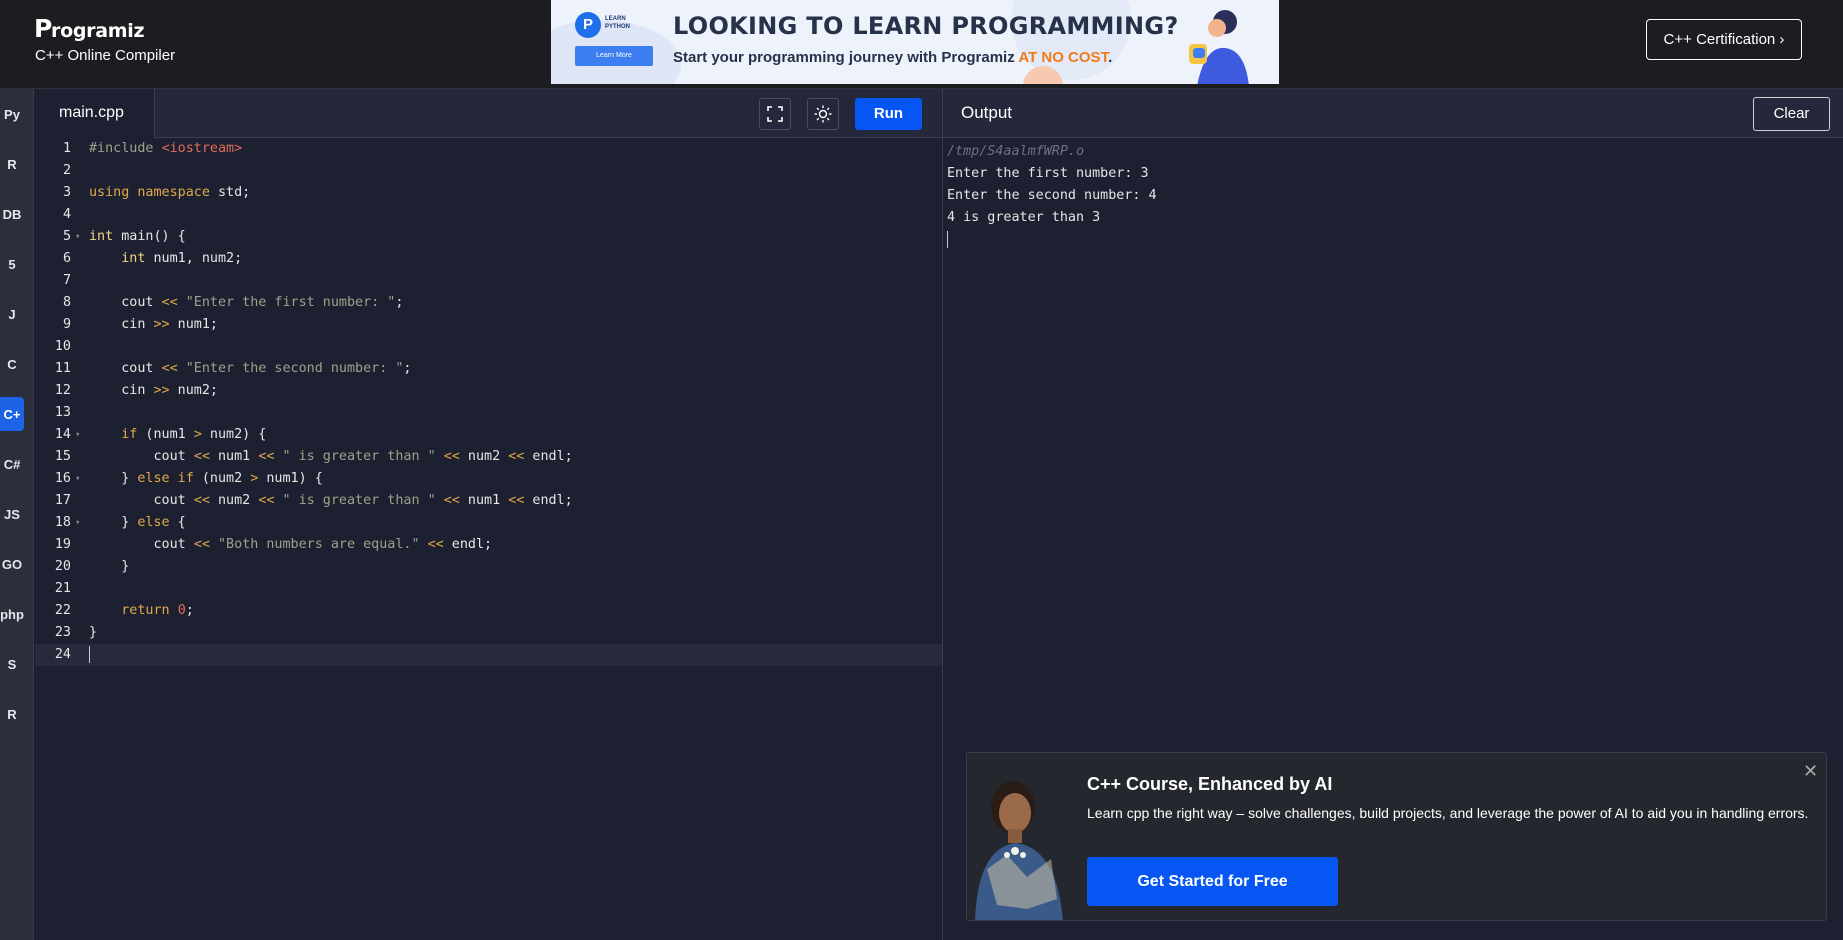 This screenshot has width=1843, height=940. What do you see at coordinates (62, 434) in the screenshot?
I see `line-number: 14` at bounding box center [62, 434].